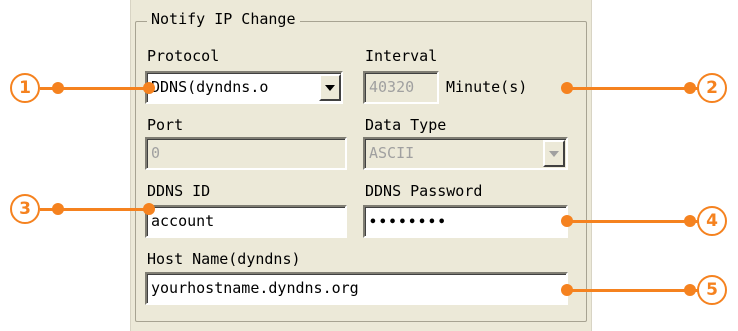 The image size is (738, 331). Describe the element at coordinates (224, 259) in the screenshot. I see `host-name-label: Host Name(dyndns)` at that location.